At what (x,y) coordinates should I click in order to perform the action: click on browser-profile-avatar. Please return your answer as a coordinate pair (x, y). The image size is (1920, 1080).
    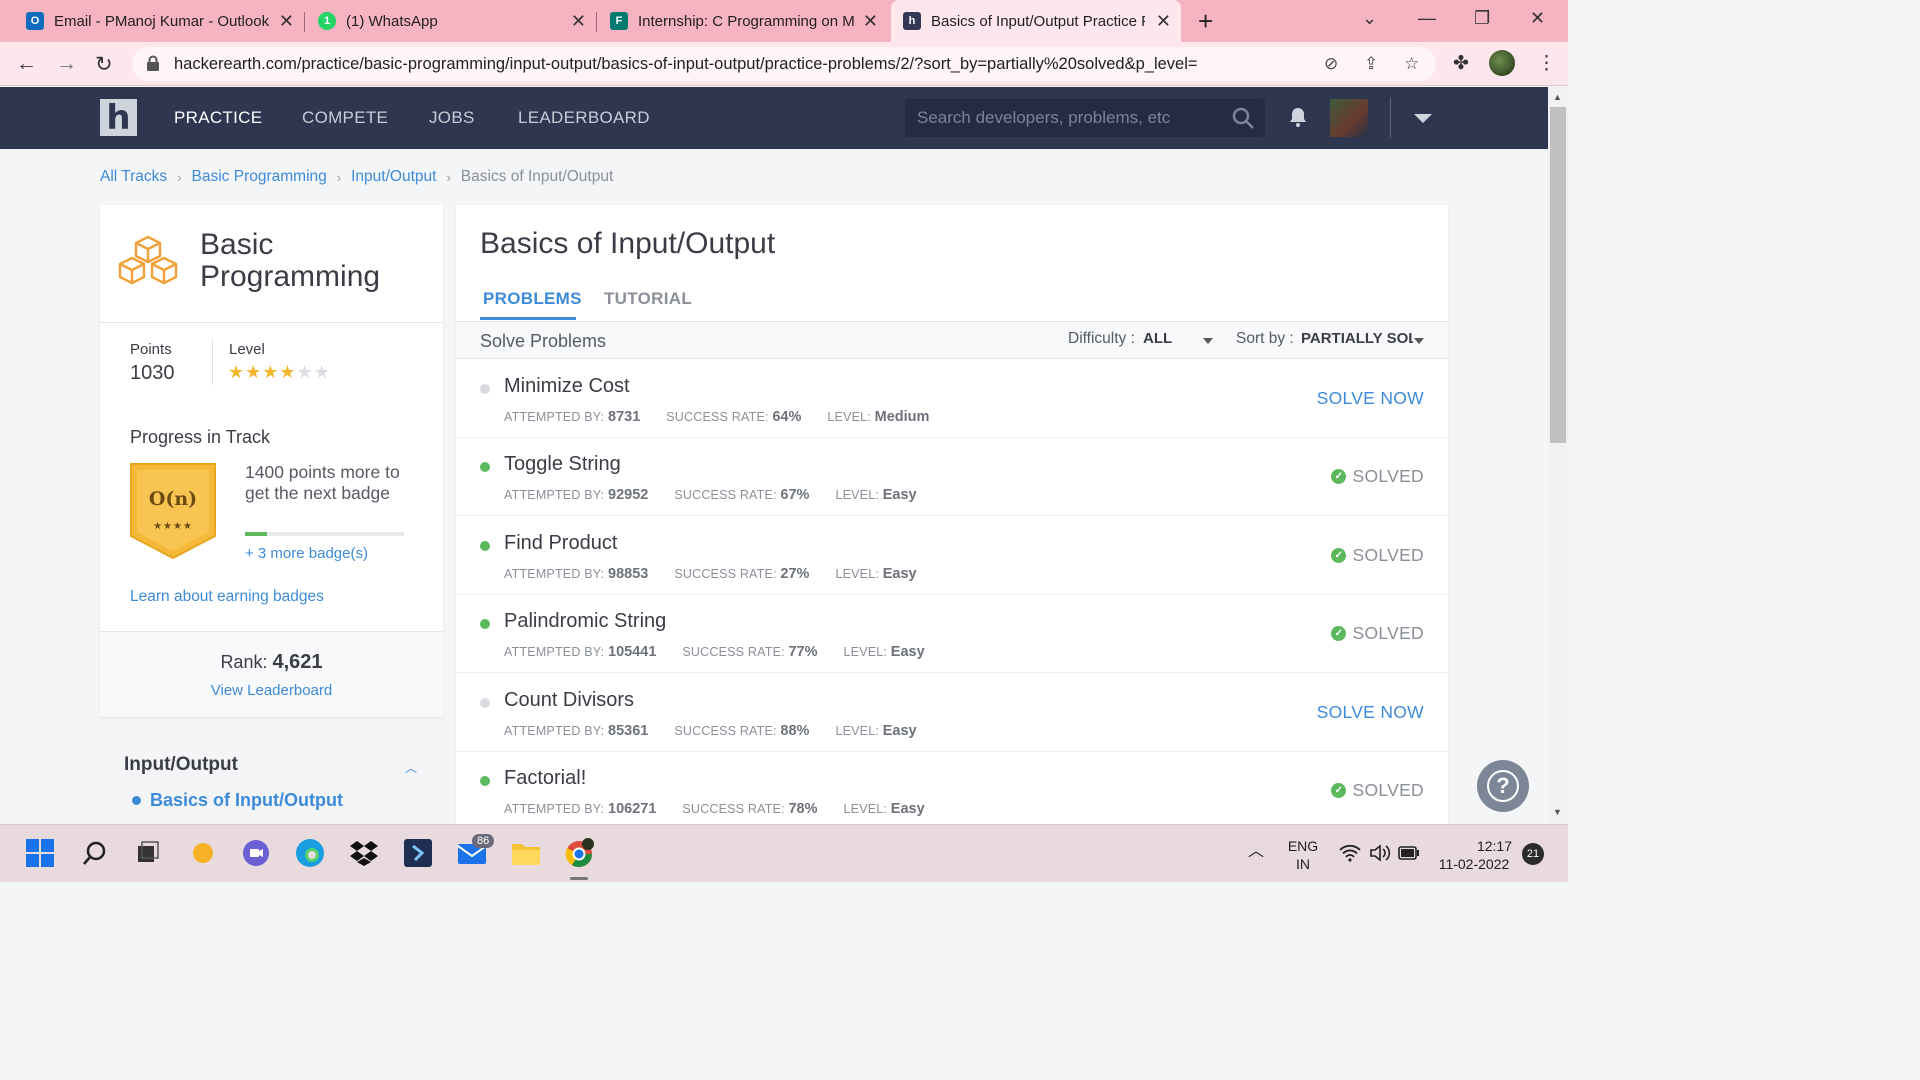
    Looking at the image, I should click on (1502, 63).